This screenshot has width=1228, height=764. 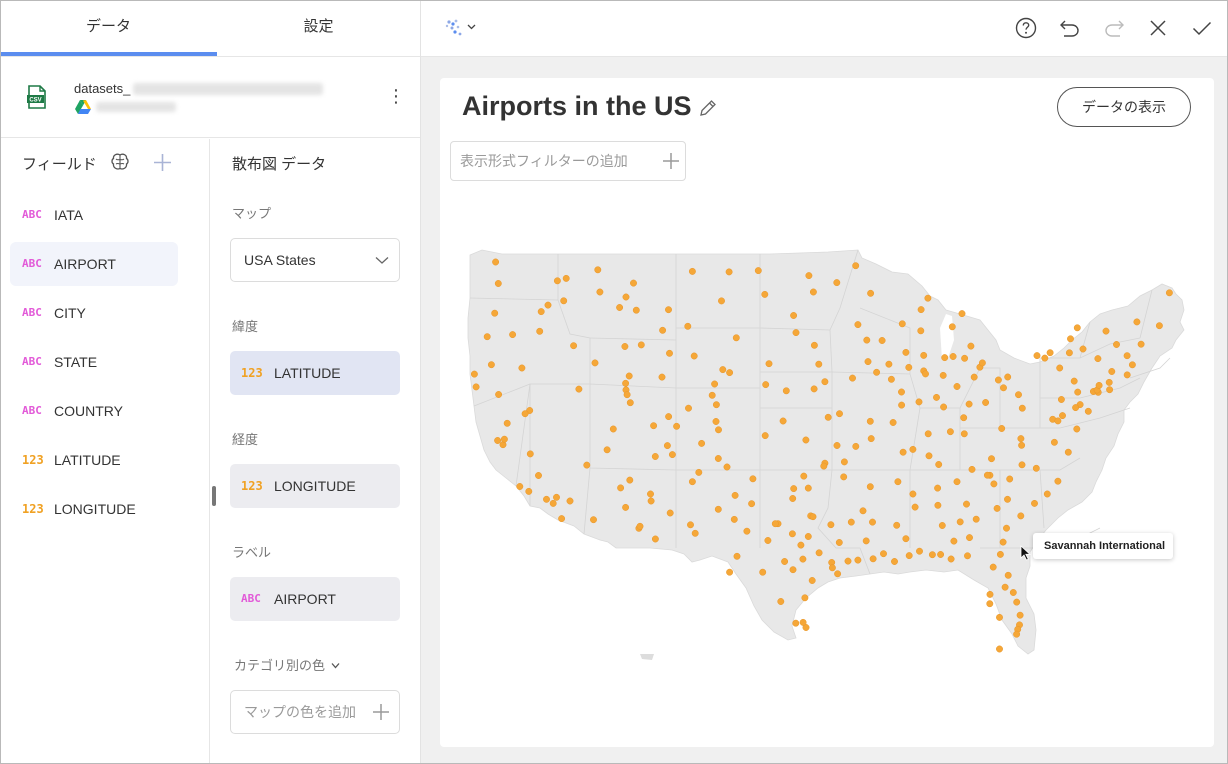 I want to click on map-select: USA States, so click(x=315, y=260).